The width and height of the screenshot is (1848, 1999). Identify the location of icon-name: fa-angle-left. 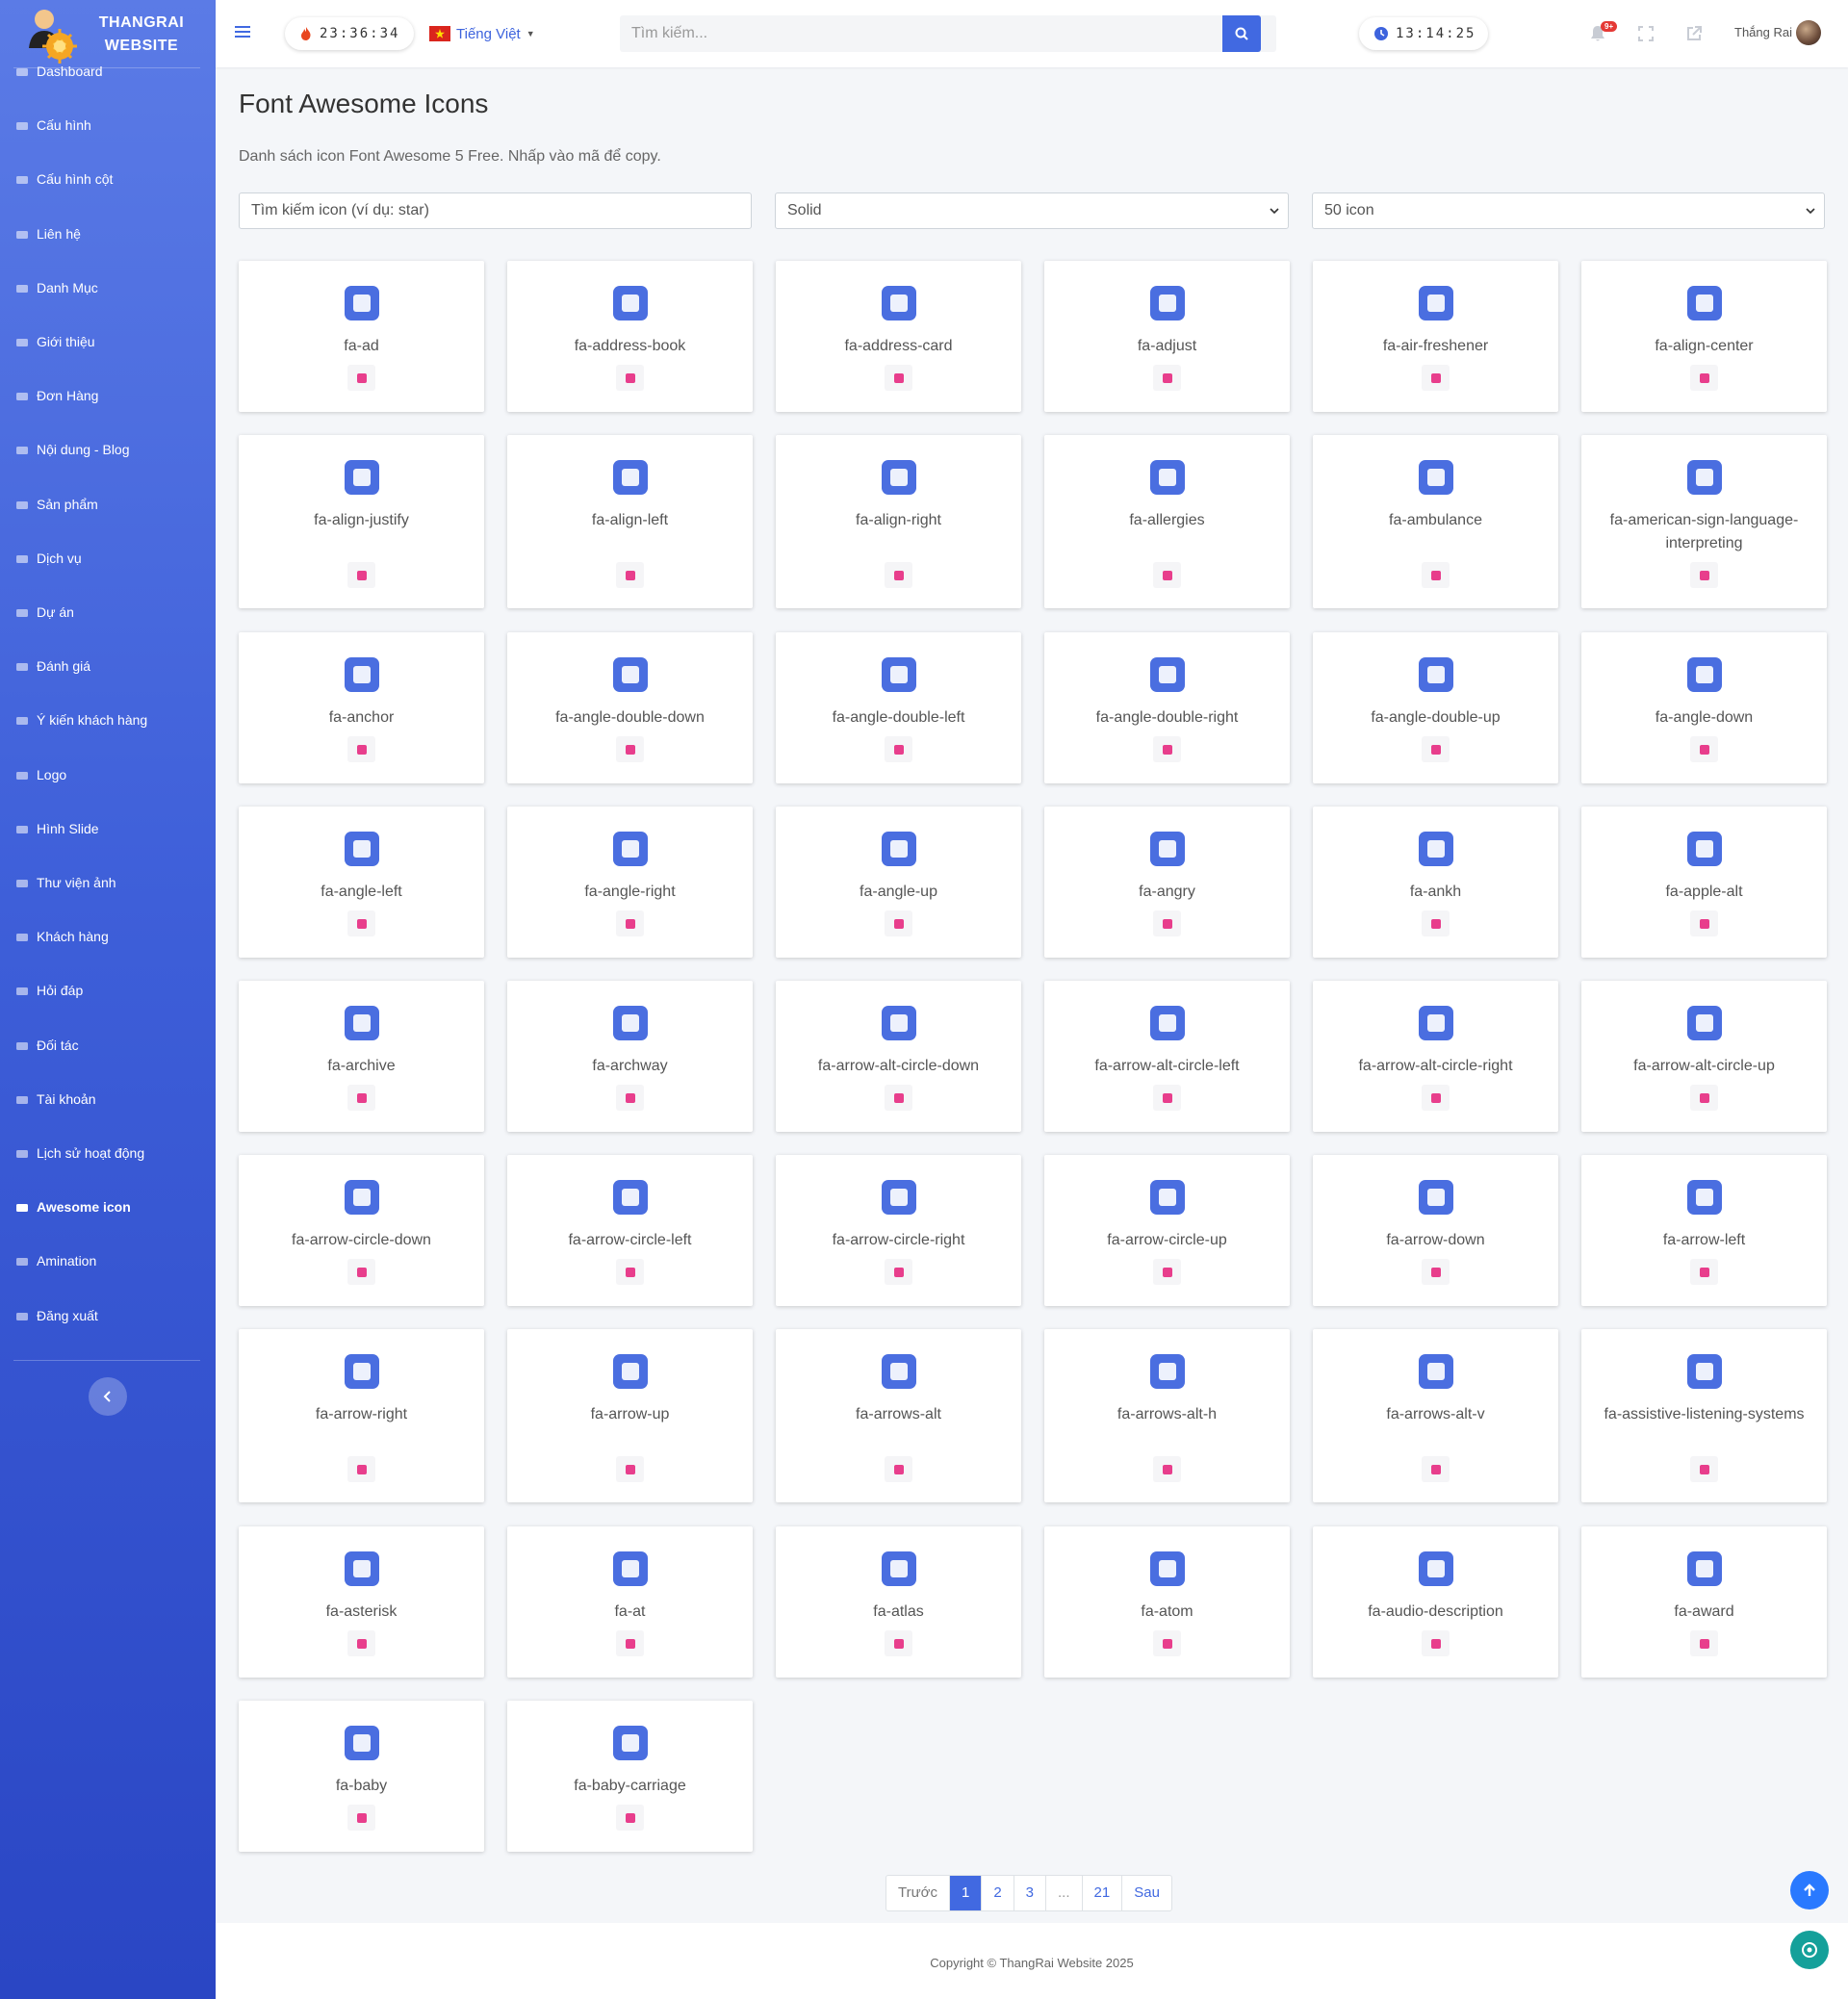
(361, 892).